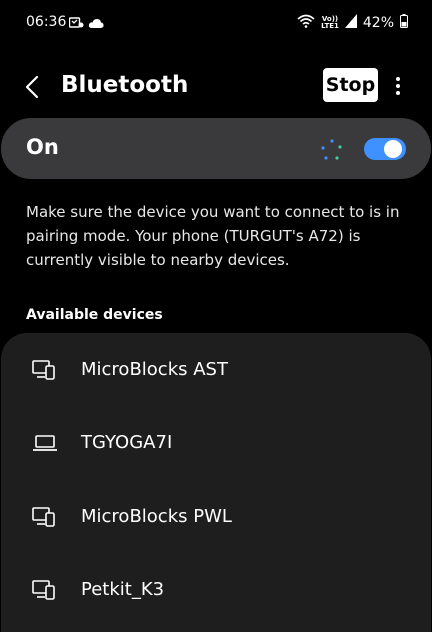  What do you see at coordinates (404, 22) in the screenshot?
I see `battery-icon` at bounding box center [404, 22].